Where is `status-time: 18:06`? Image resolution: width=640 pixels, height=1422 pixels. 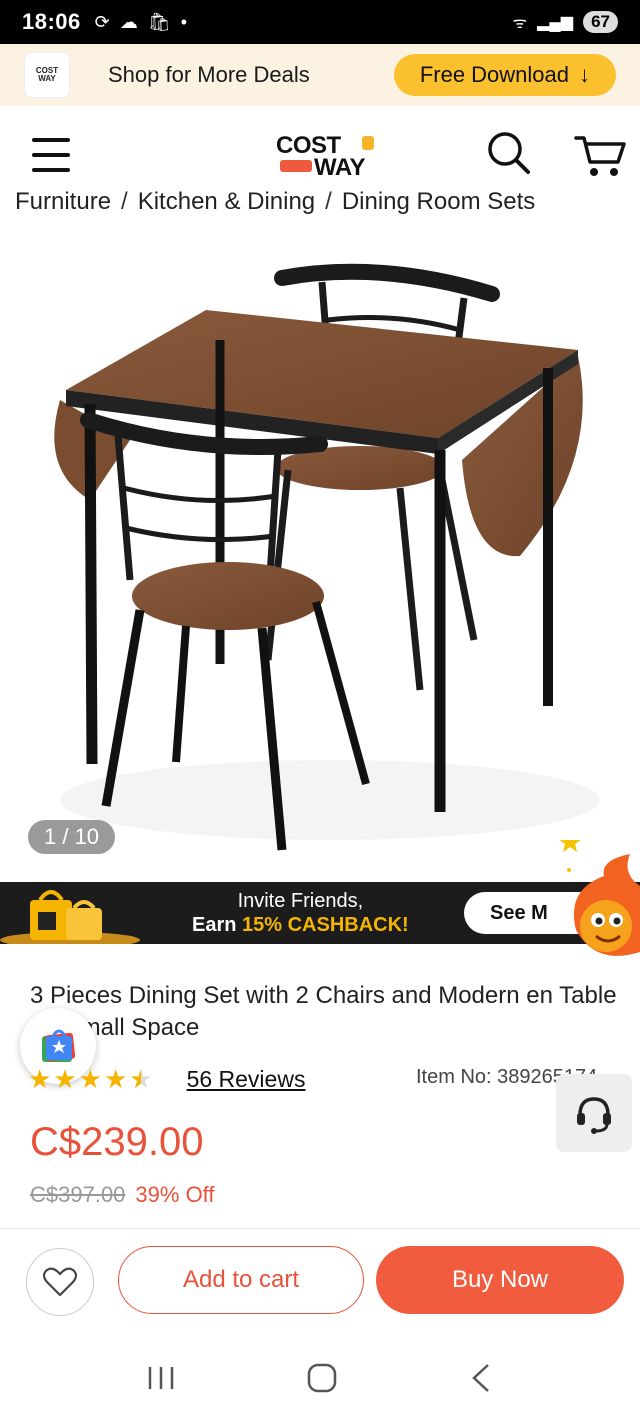 status-time: 18:06 is located at coordinates (51, 21).